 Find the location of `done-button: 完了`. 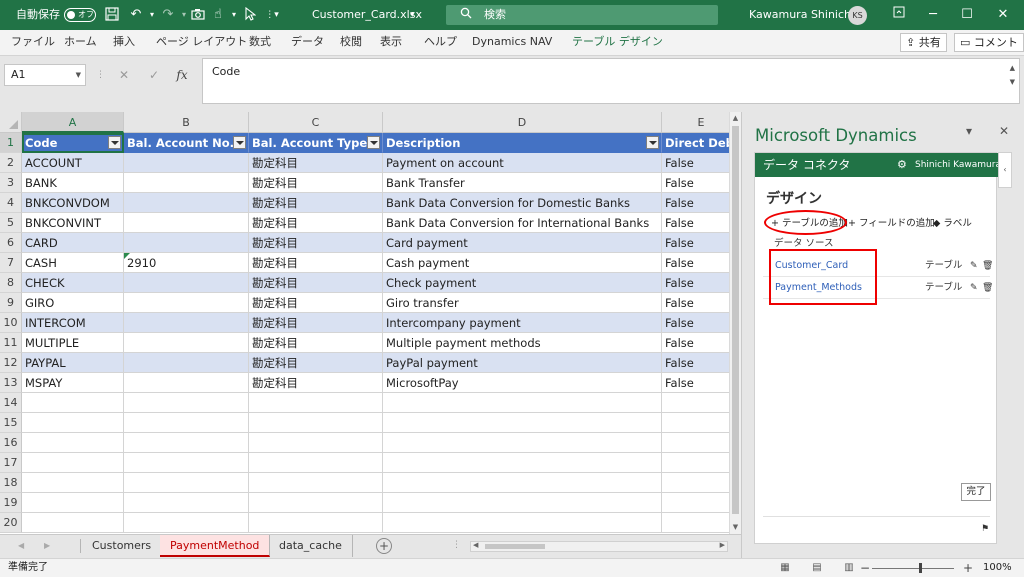

done-button: 完了 is located at coordinates (976, 492).